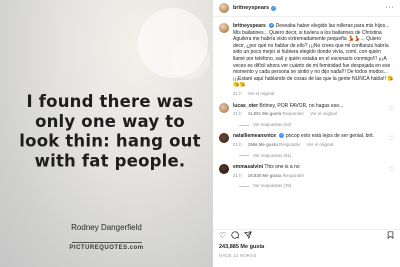 This screenshot has height=267, width=400. I want to click on share-icon, so click(248, 236).